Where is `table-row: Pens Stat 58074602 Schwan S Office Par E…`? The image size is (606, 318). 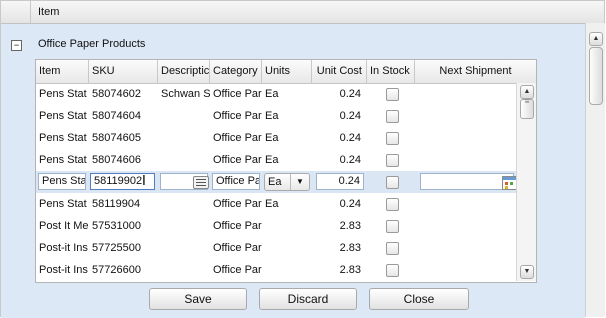
table-row: Pens Stat 58074602 Schwan S Office Par E… is located at coordinates (276, 94).